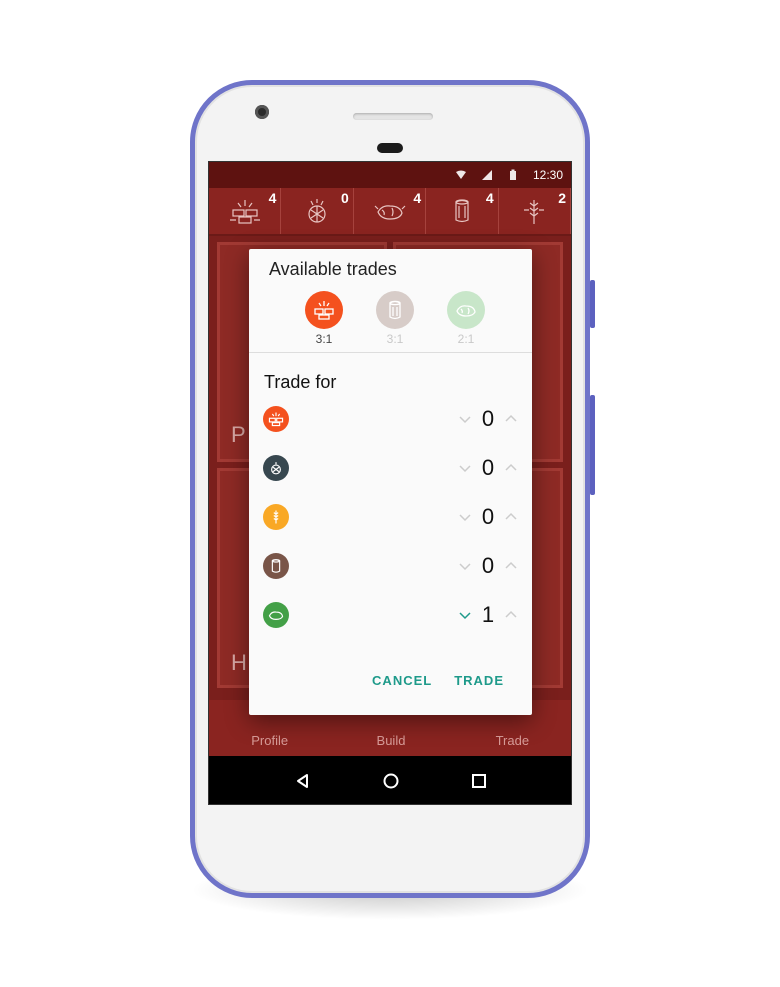  What do you see at coordinates (390, 566) in the screenshot?
I see `trade-row-wood: 0` at bounding box center [390, 566].